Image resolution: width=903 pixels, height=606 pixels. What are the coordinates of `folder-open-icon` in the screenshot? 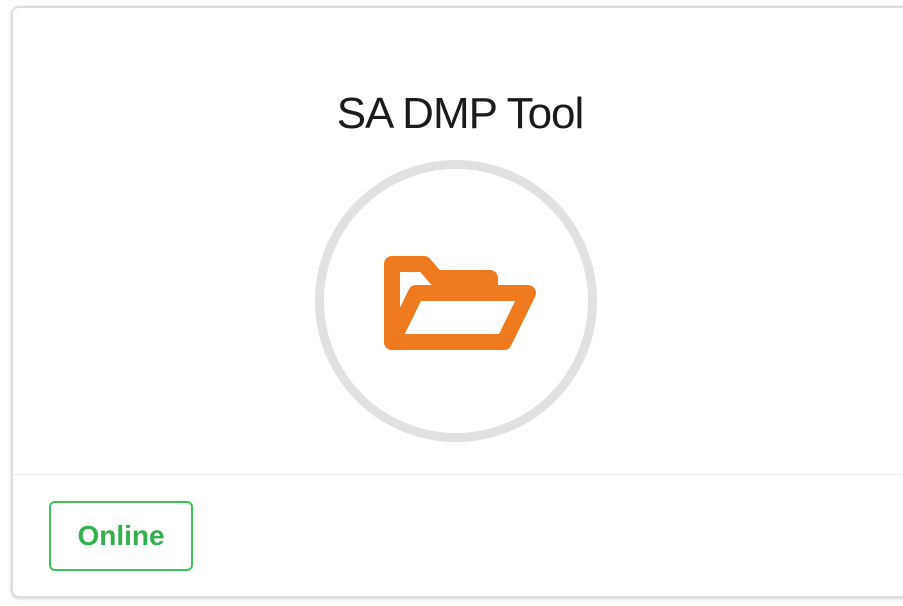 It's located at (460, 303).